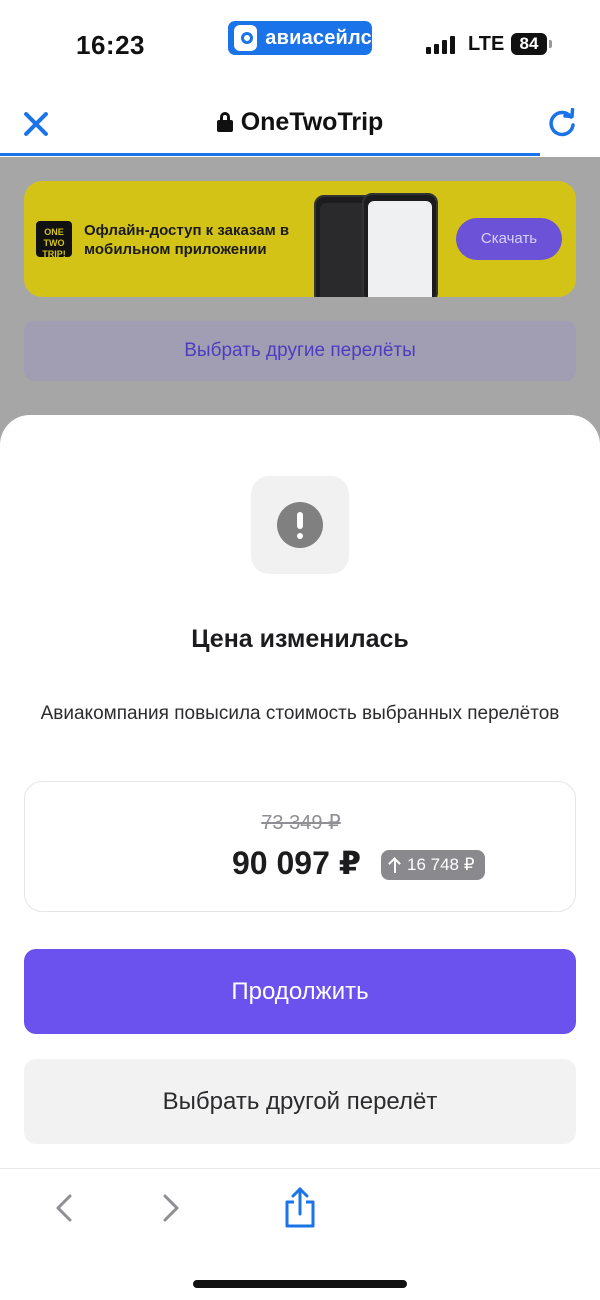 The width and height of the screenshot is (600, 1300). What do you see at coordinates (301, 823) in the screenshot?
I see `old-price: 73 349 ₽` at bounding box center [301, 823].